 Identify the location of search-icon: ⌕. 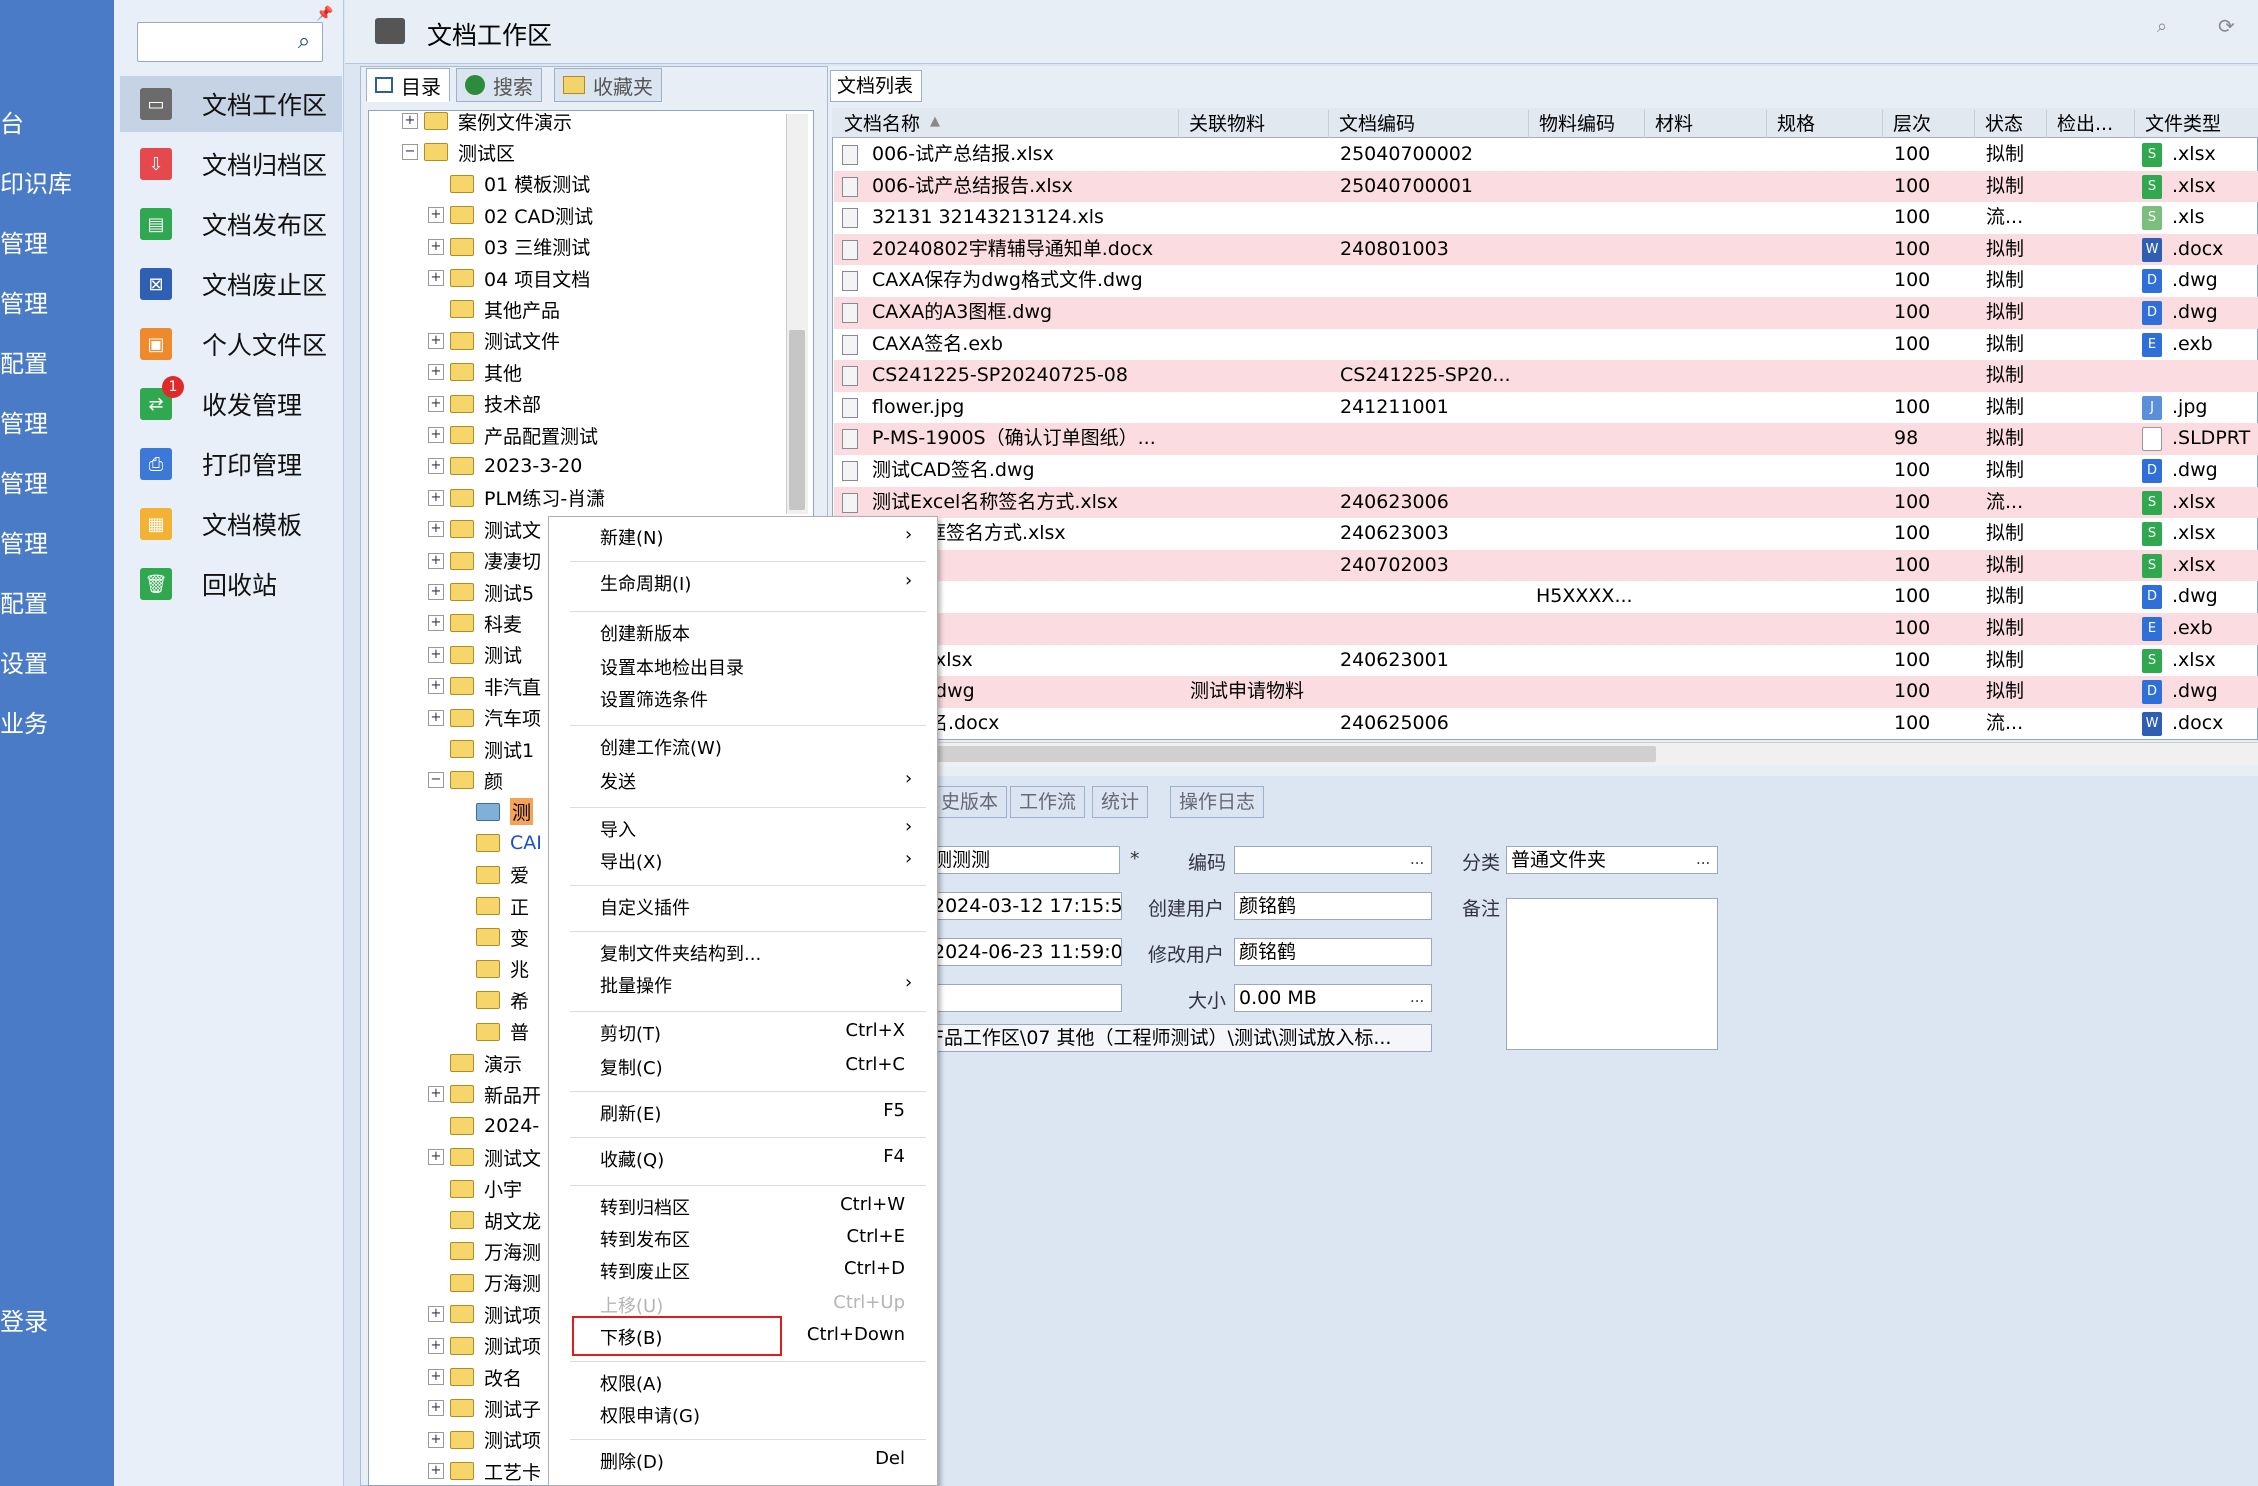
(304, 42).